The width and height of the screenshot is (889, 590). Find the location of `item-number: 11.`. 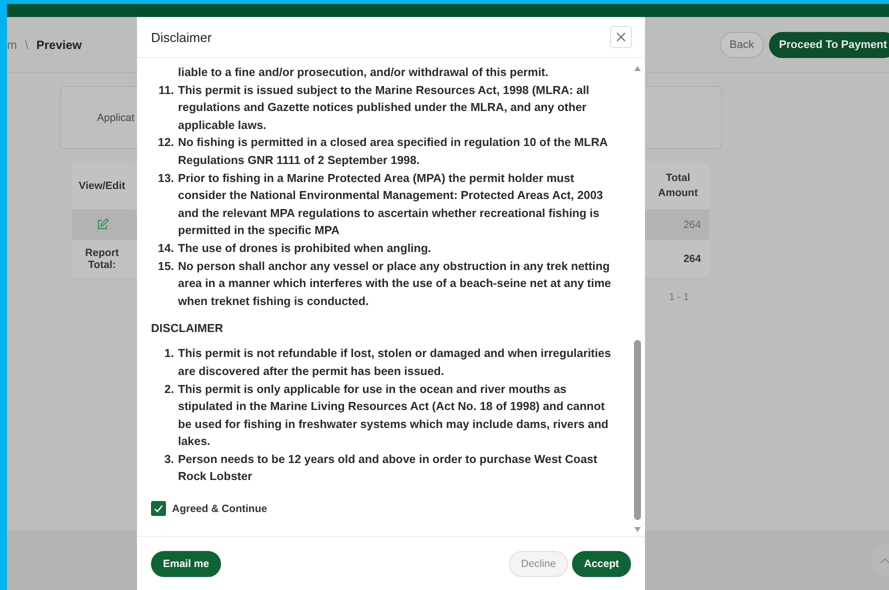

item-number: 11. is located at coordinates (166, 90).